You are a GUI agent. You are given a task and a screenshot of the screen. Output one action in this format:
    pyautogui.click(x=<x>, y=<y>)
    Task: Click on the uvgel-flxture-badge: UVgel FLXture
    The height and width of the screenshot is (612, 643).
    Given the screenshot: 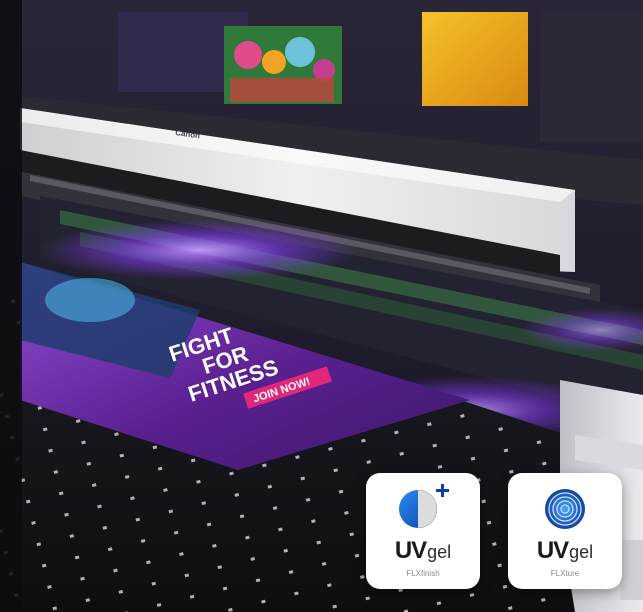 What is the action you would take?
    pyautogui.click(x=565, y=531)
    